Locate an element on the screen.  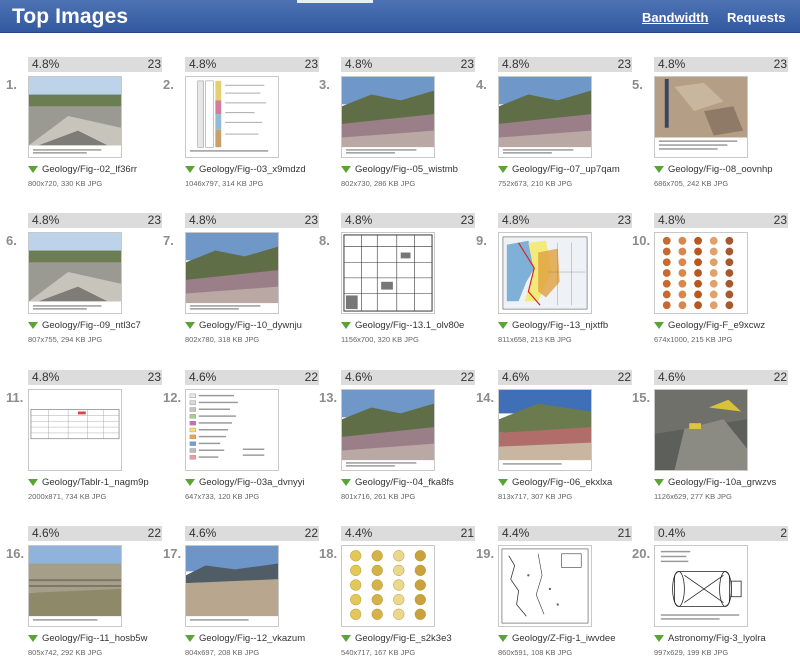
image-name: Geology/Fig--12_vkazum is located at coordinates (252, 638).